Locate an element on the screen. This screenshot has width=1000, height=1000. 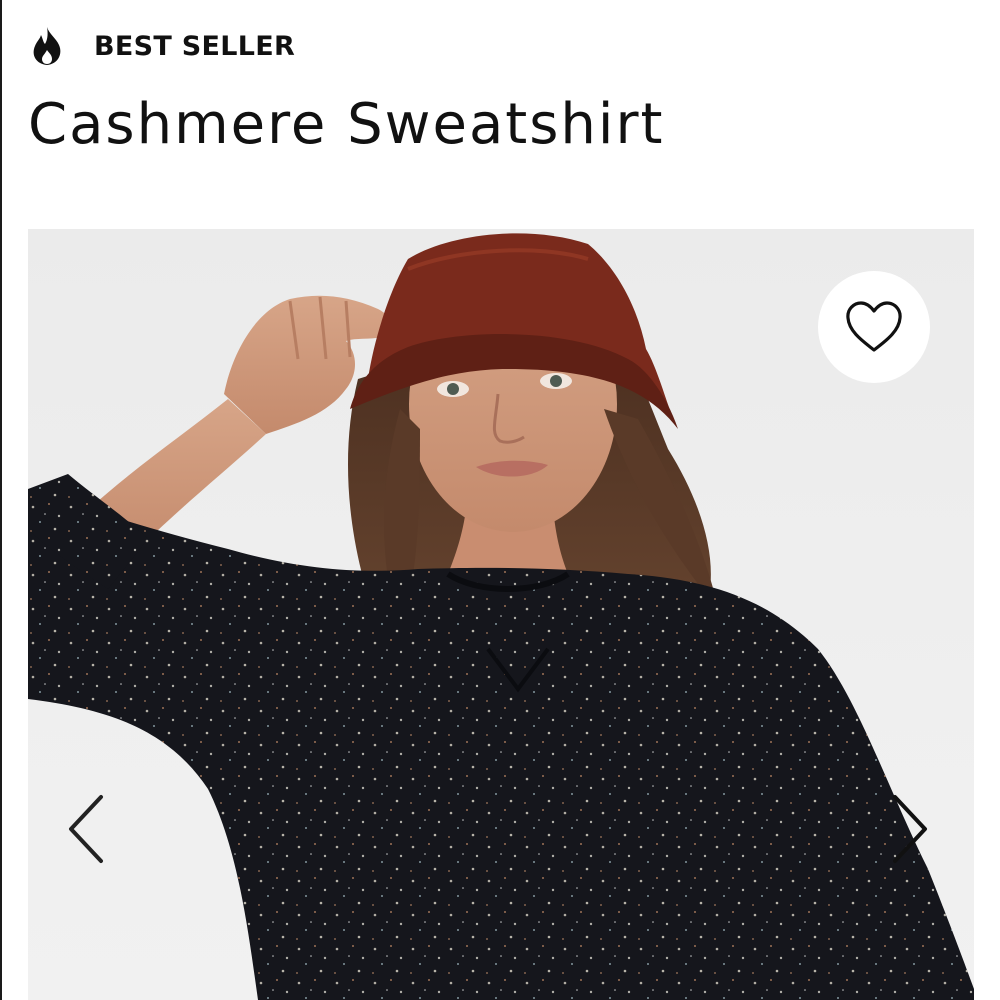
flame-icon is located at coordinates (47, 46).